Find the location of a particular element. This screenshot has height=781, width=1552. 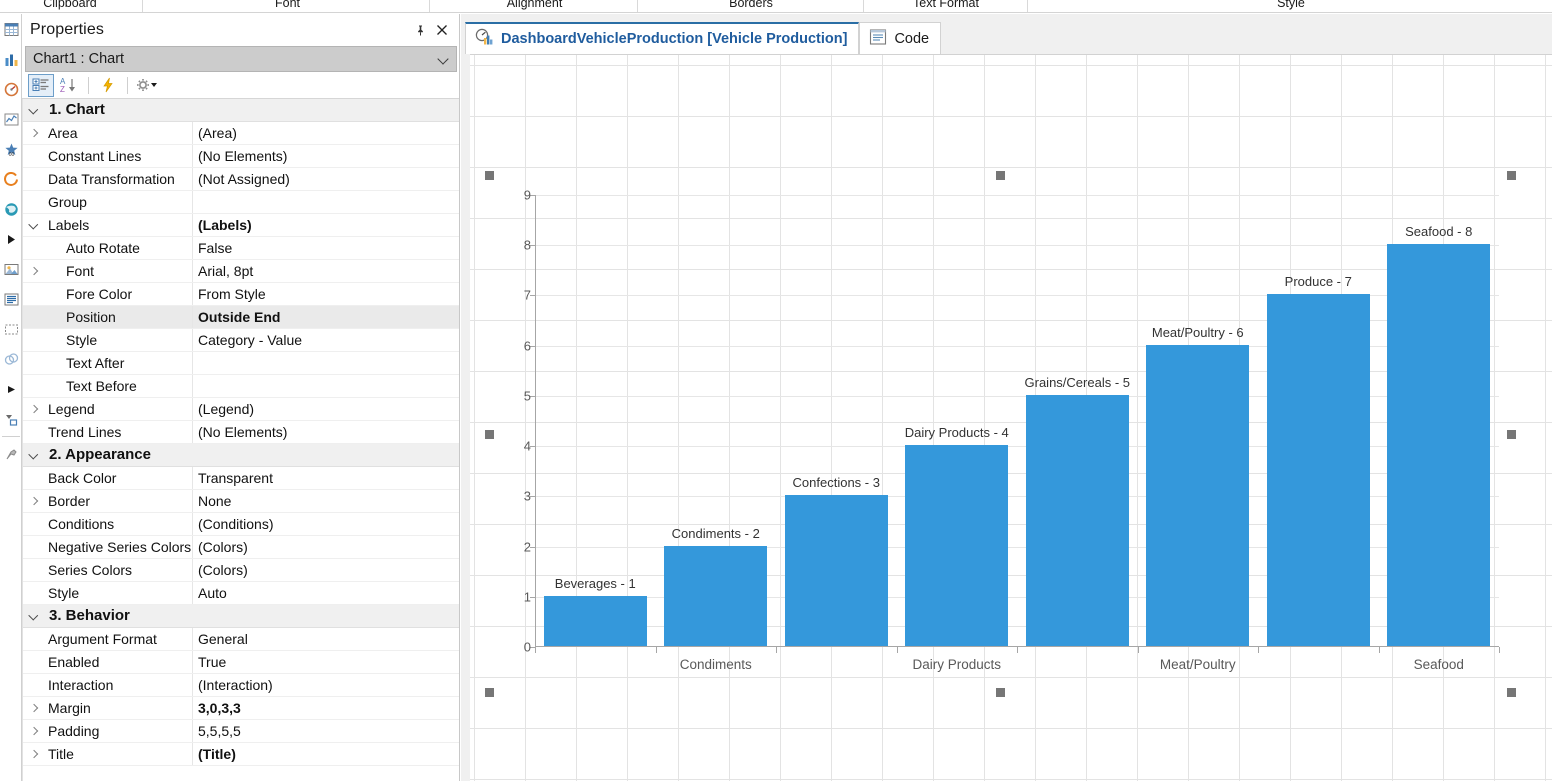

rich-text-icon is located at coordinates (10, 299).